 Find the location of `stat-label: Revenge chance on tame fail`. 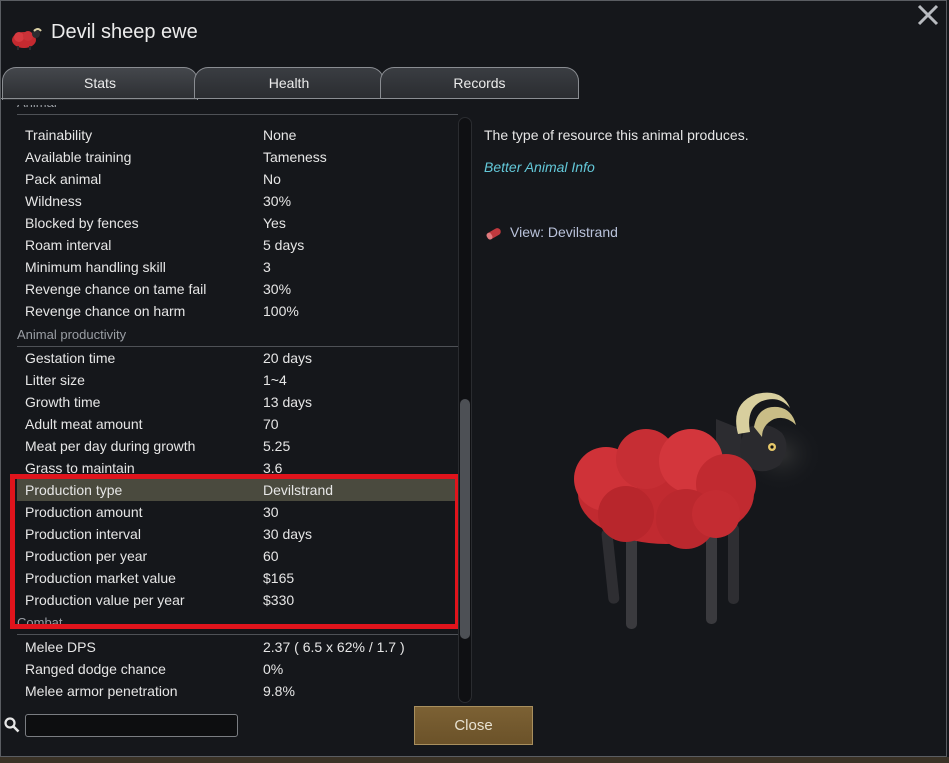

stat-label: Revenge chance on tame fail is located at coordinates (116, 289).